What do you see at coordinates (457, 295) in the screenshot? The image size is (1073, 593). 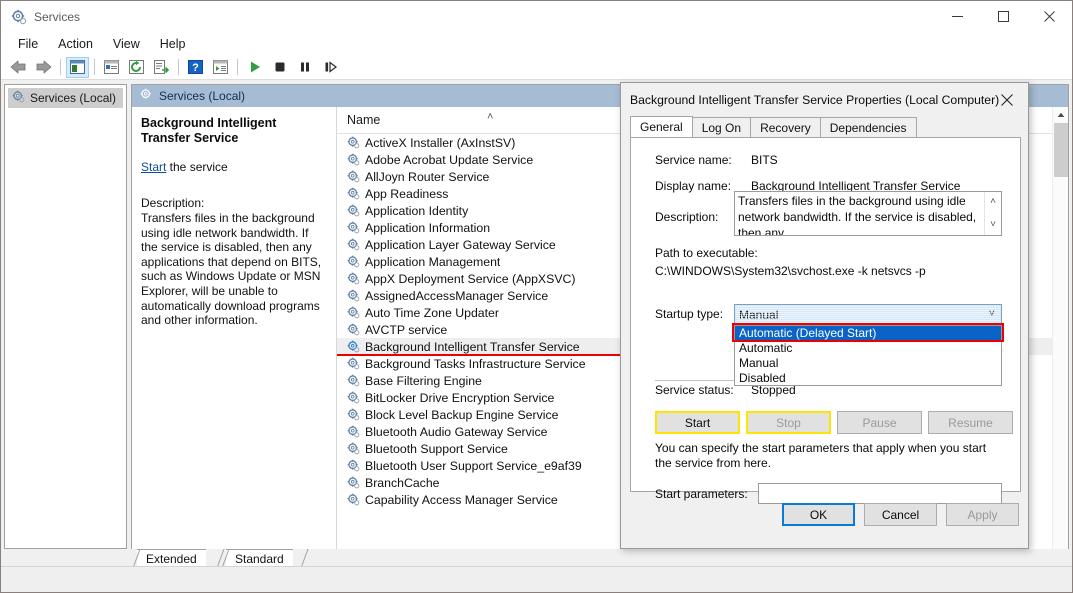 I see `service-name-cell: AssignedAccessManager Service` at bounding box center [457, 295].